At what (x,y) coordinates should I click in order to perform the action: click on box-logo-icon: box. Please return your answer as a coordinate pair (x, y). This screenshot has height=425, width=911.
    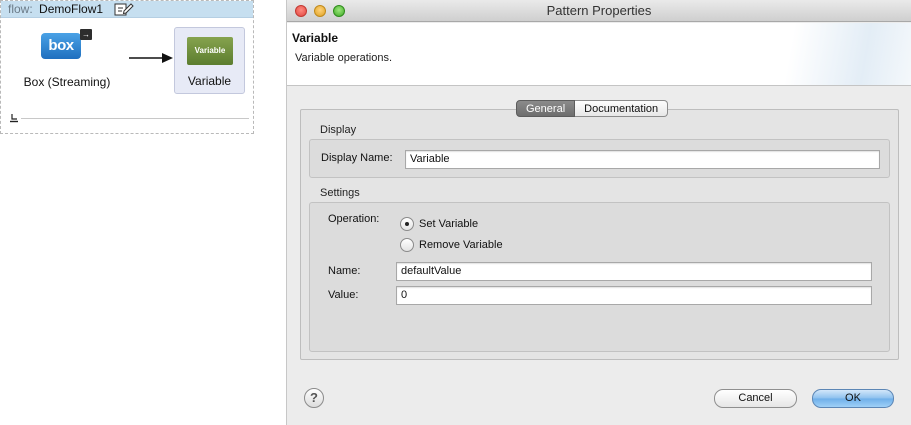
    Looking at the image, I should click on (61, 46).